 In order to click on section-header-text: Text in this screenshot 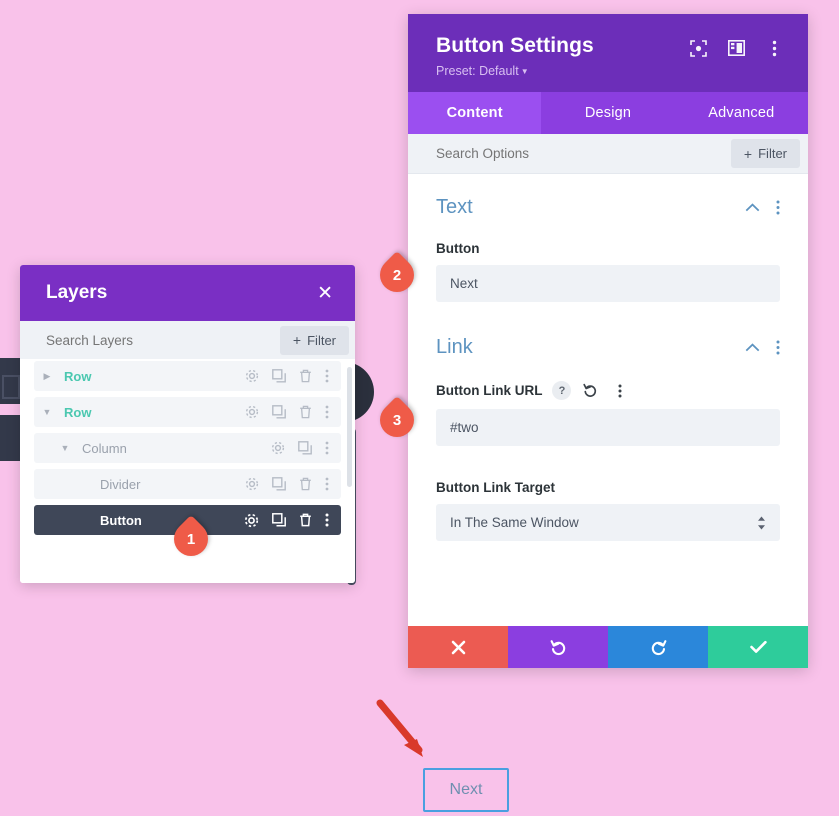, I will do `click(608, 207)`.